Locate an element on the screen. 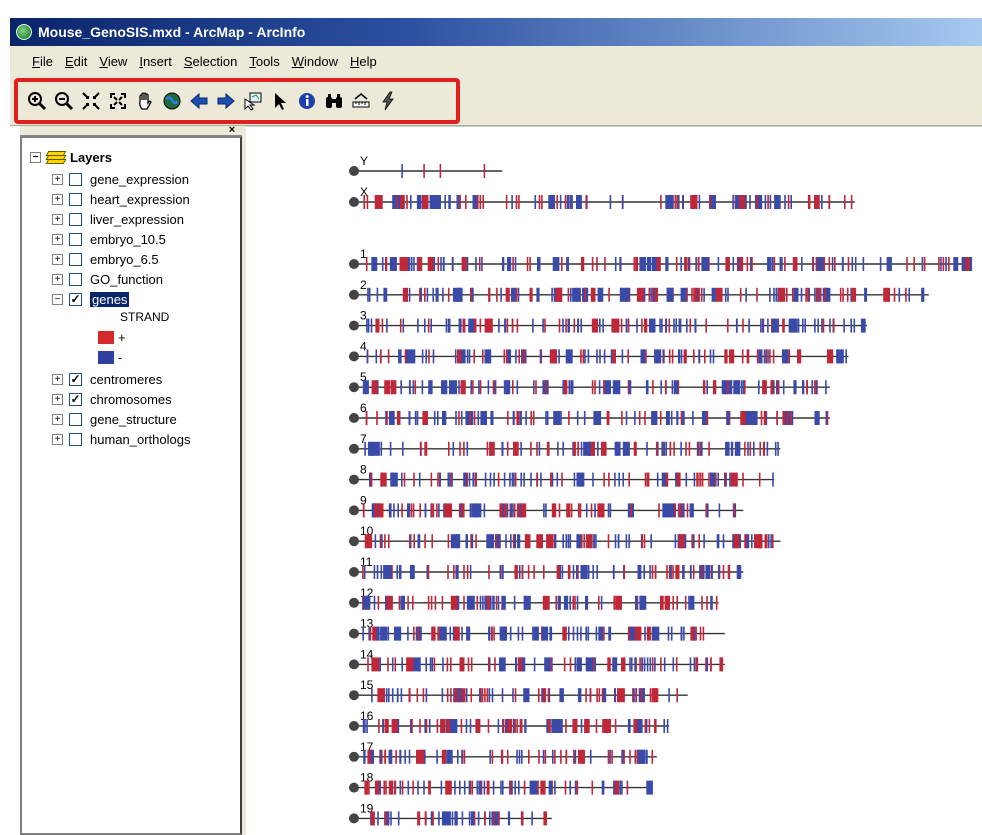 The width and height of the screenshot is (982, 835). toc-layer-centromeres: + ✓ centromeres is located at coordinates (107, 379).